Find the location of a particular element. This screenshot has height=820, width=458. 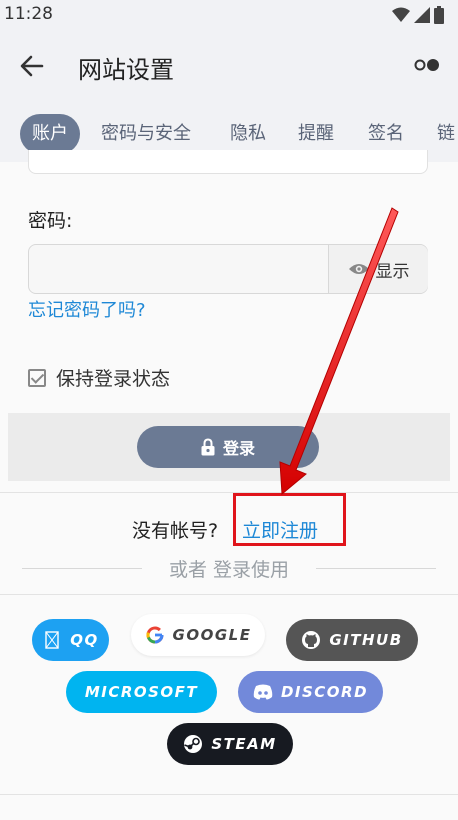

github-login-button: GITHUB is located at coordinates (352, 640).